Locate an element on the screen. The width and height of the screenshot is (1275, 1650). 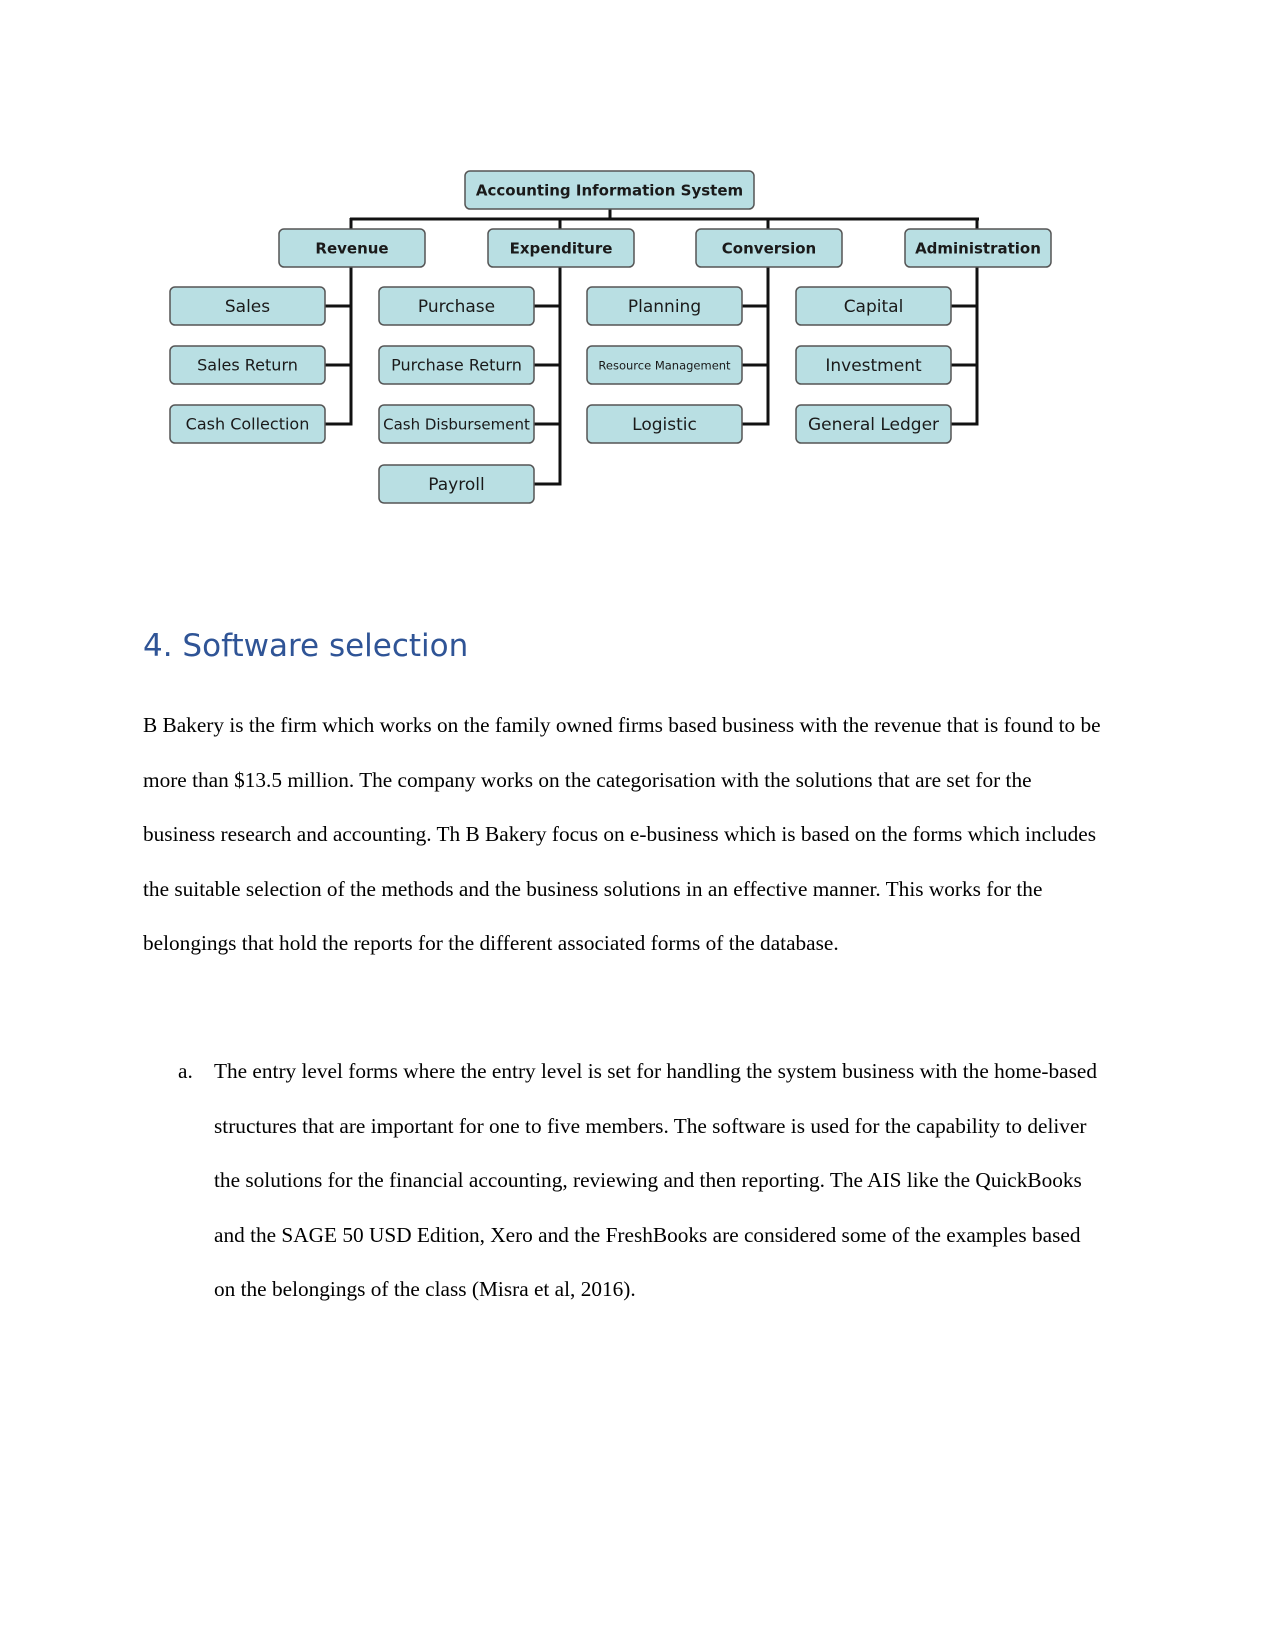
node-label: Sales is located at coordinates (247, 307).